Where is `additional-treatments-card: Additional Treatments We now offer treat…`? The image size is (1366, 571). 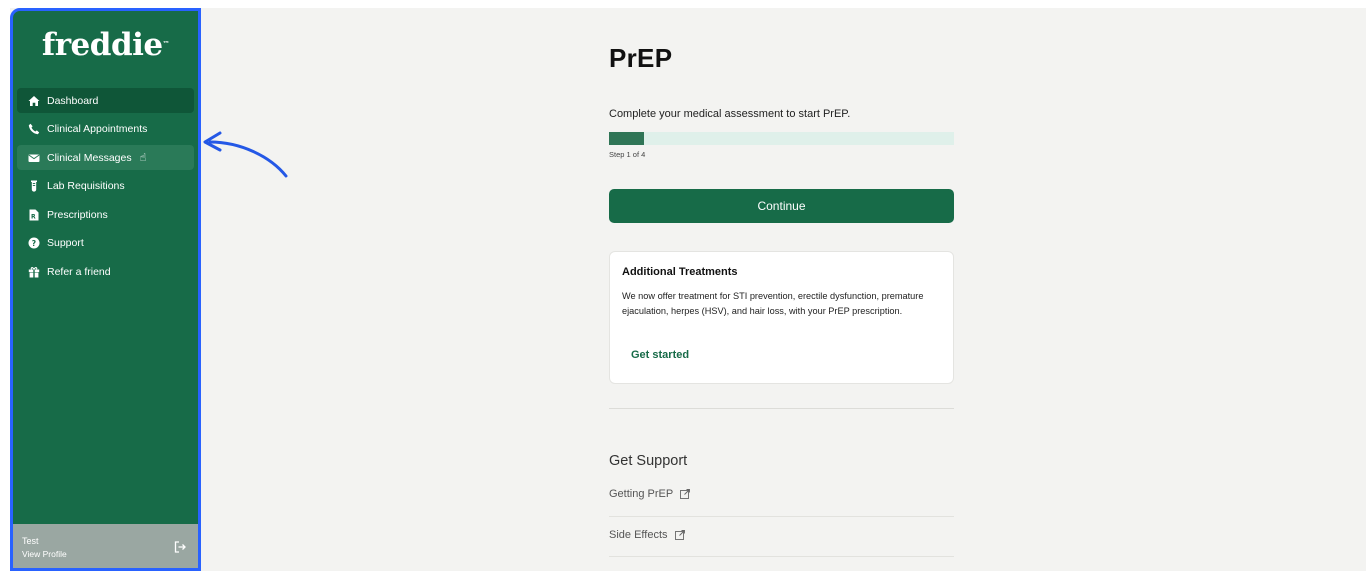 additional-treatments-card: Additional Treatments We now offer treat… is located at coordinates (781, 317).